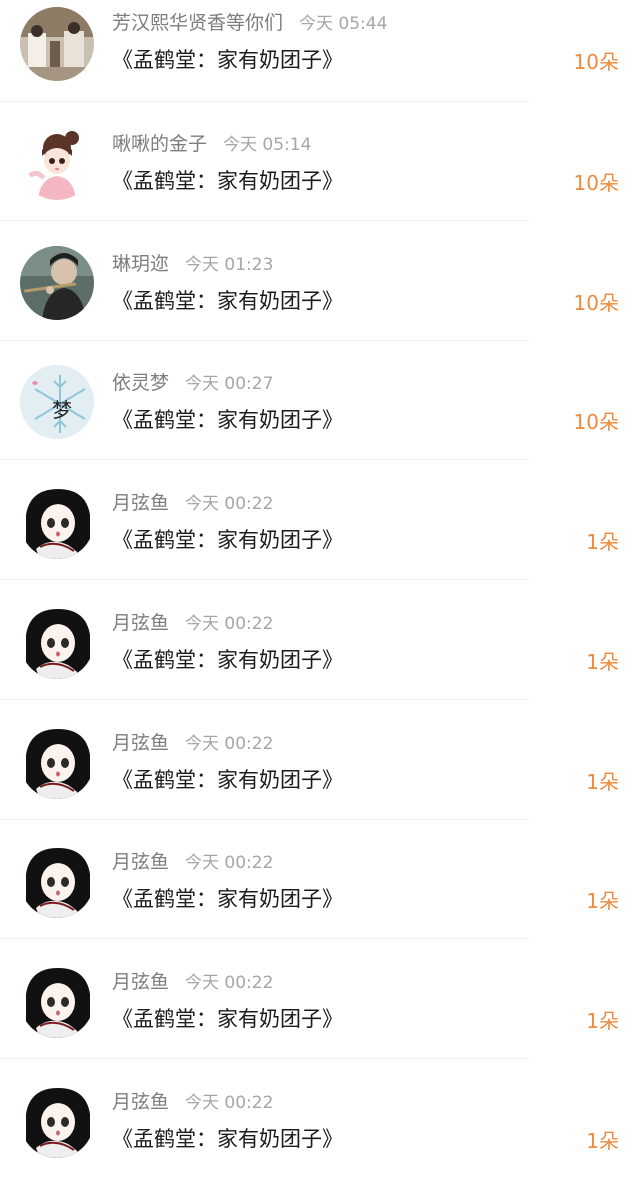 This screenshot has height=1187, width=640. I want to click on anime-girl-avatar-image, so click(57, 163).